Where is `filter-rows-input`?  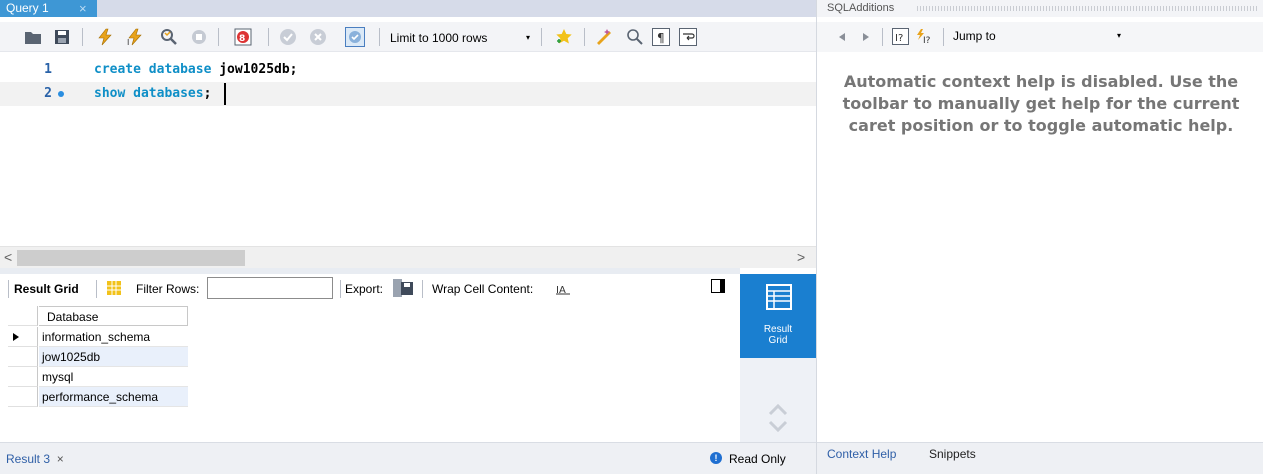
filter-rows-input is located at coordinates (270, 288).